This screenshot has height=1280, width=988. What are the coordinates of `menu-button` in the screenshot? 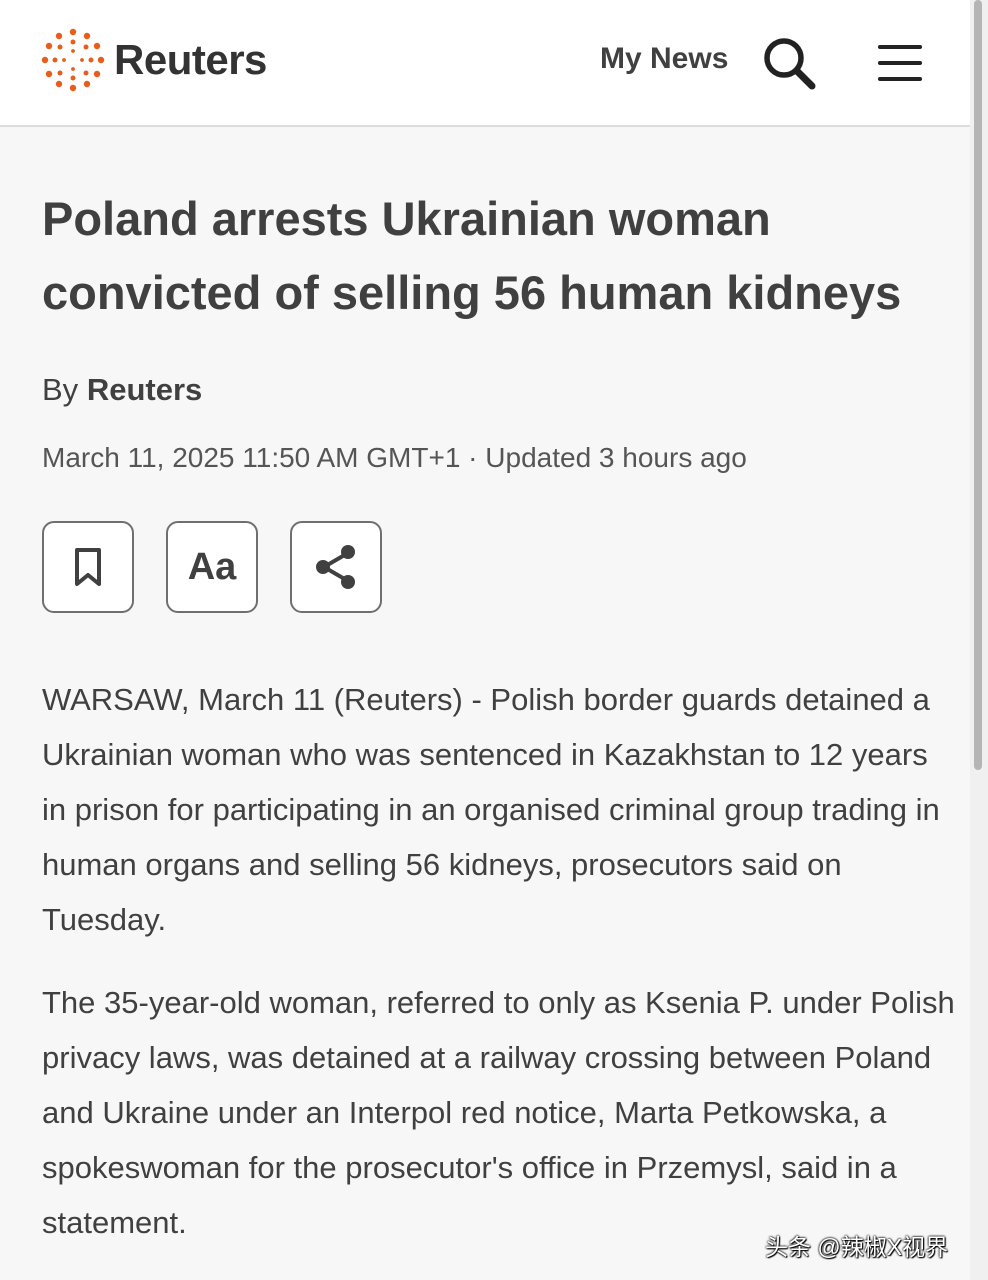 It's located at (900, 63).